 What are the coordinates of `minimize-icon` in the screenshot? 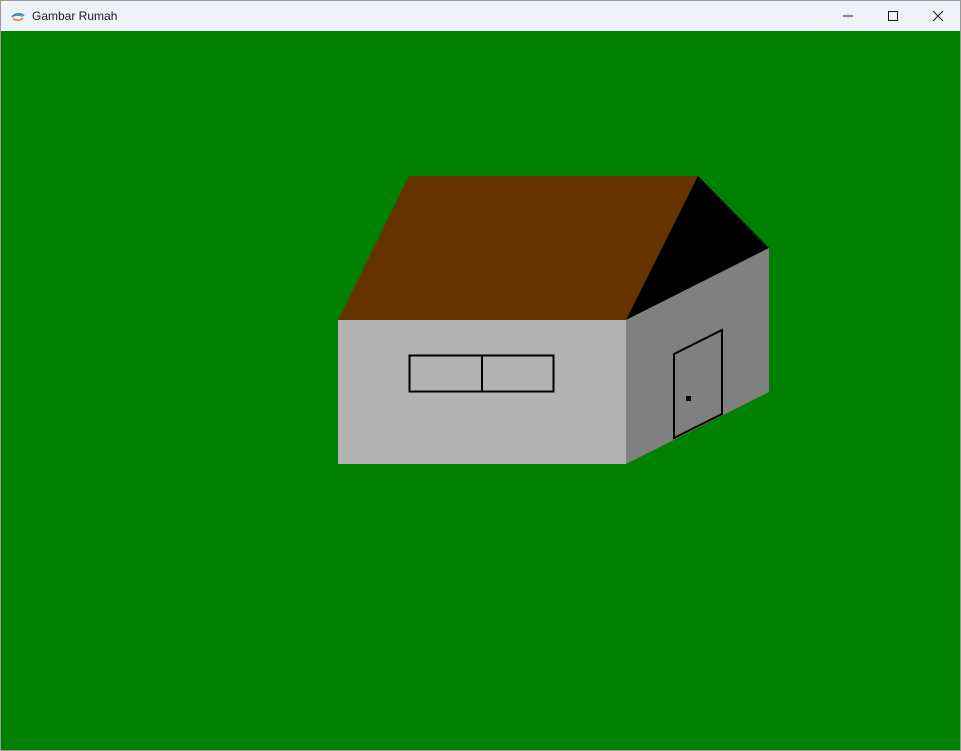 It's located at (848, 16).